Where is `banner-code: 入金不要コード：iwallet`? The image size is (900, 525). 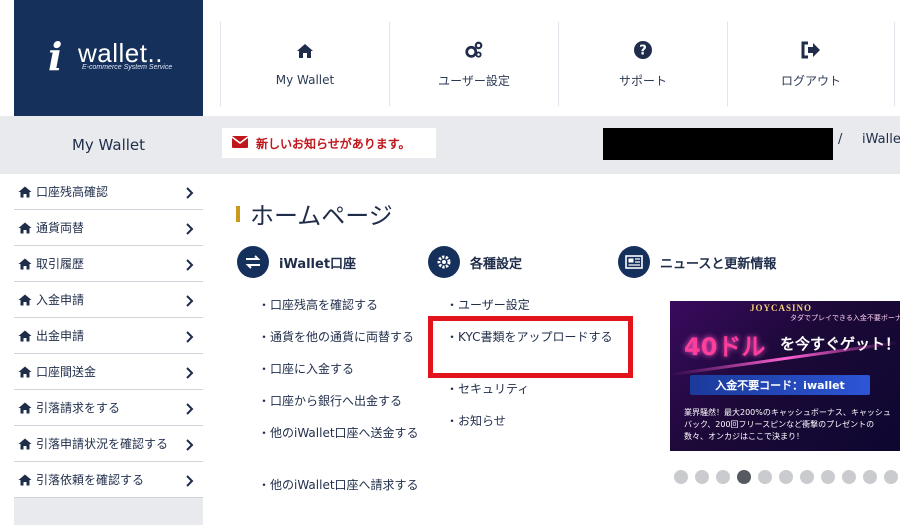
banner-code: 入金不要コード：iwallet is located at coordinates (780, 385).